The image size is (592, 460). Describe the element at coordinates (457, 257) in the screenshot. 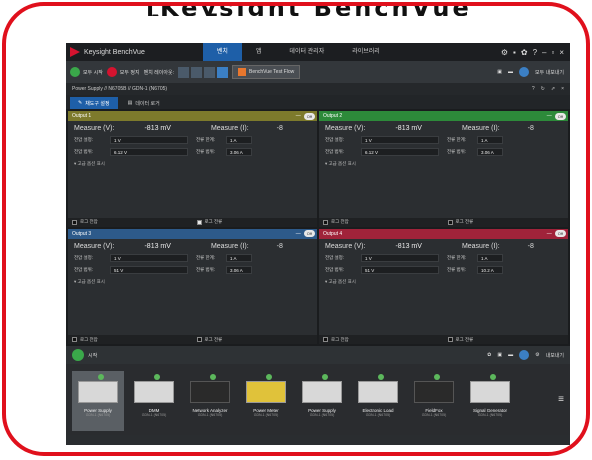

I see `current-limit-label: 전류 한계:` at that location.